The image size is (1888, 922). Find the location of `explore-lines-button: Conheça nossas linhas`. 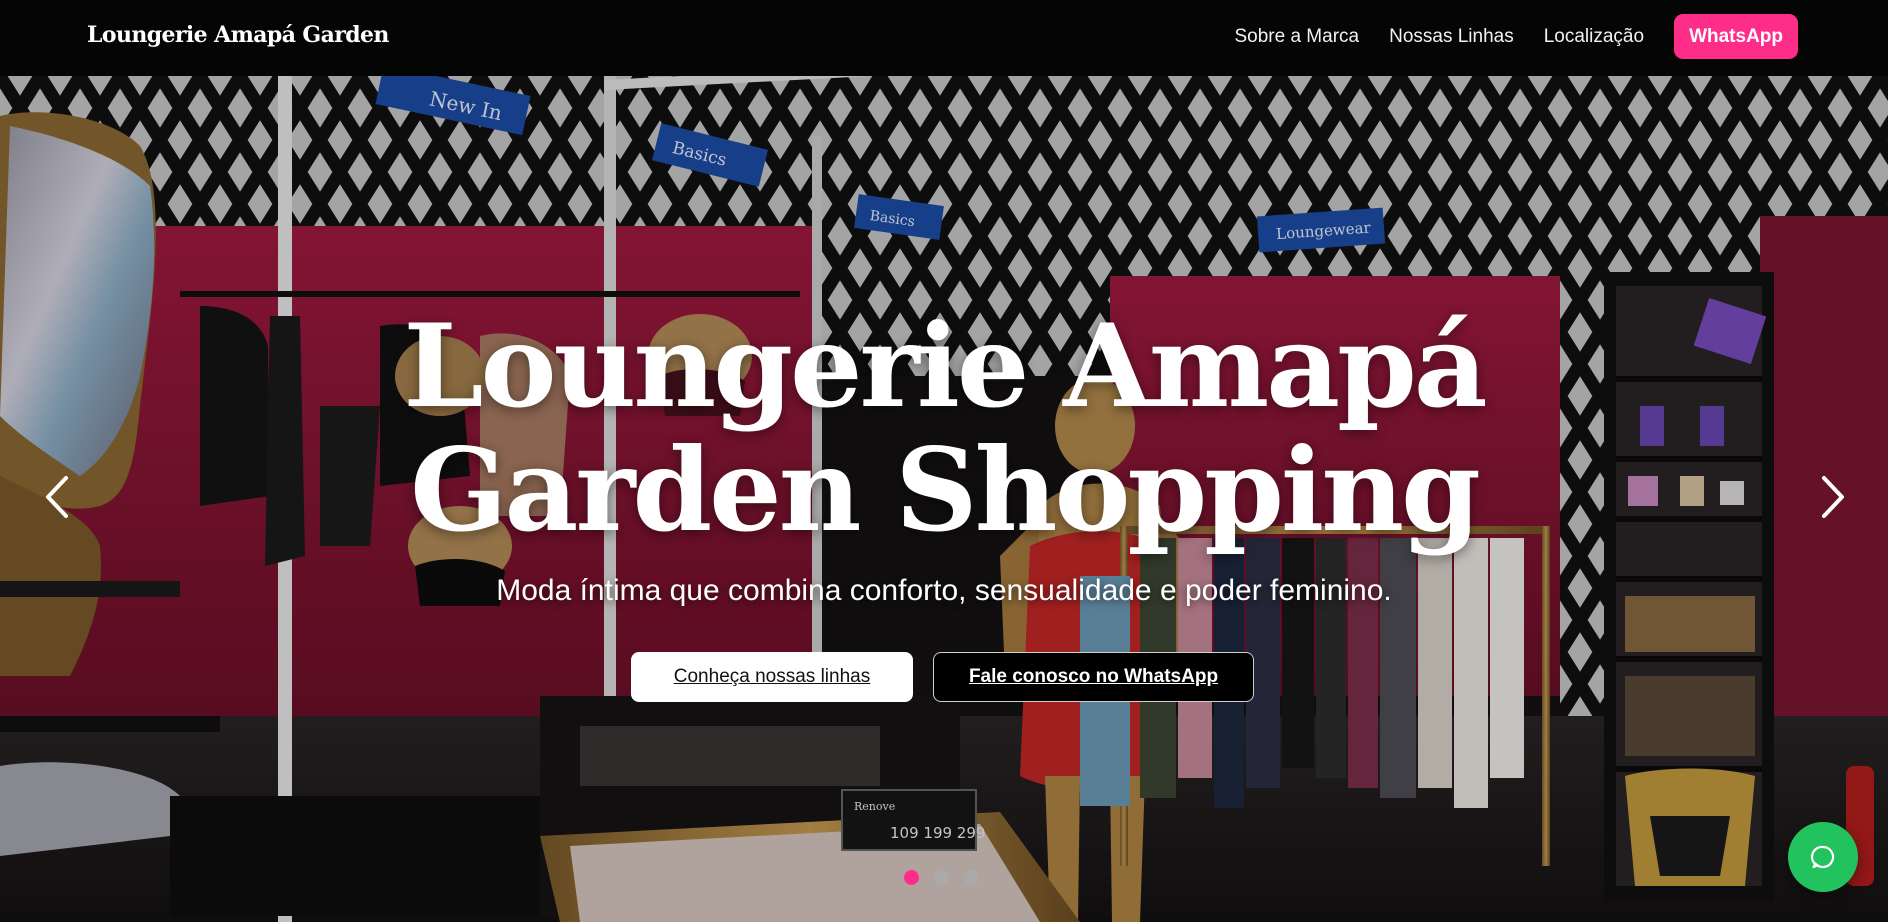

explore-lines-button: Conheça nossas linhas is located at coordinates (772, 677).